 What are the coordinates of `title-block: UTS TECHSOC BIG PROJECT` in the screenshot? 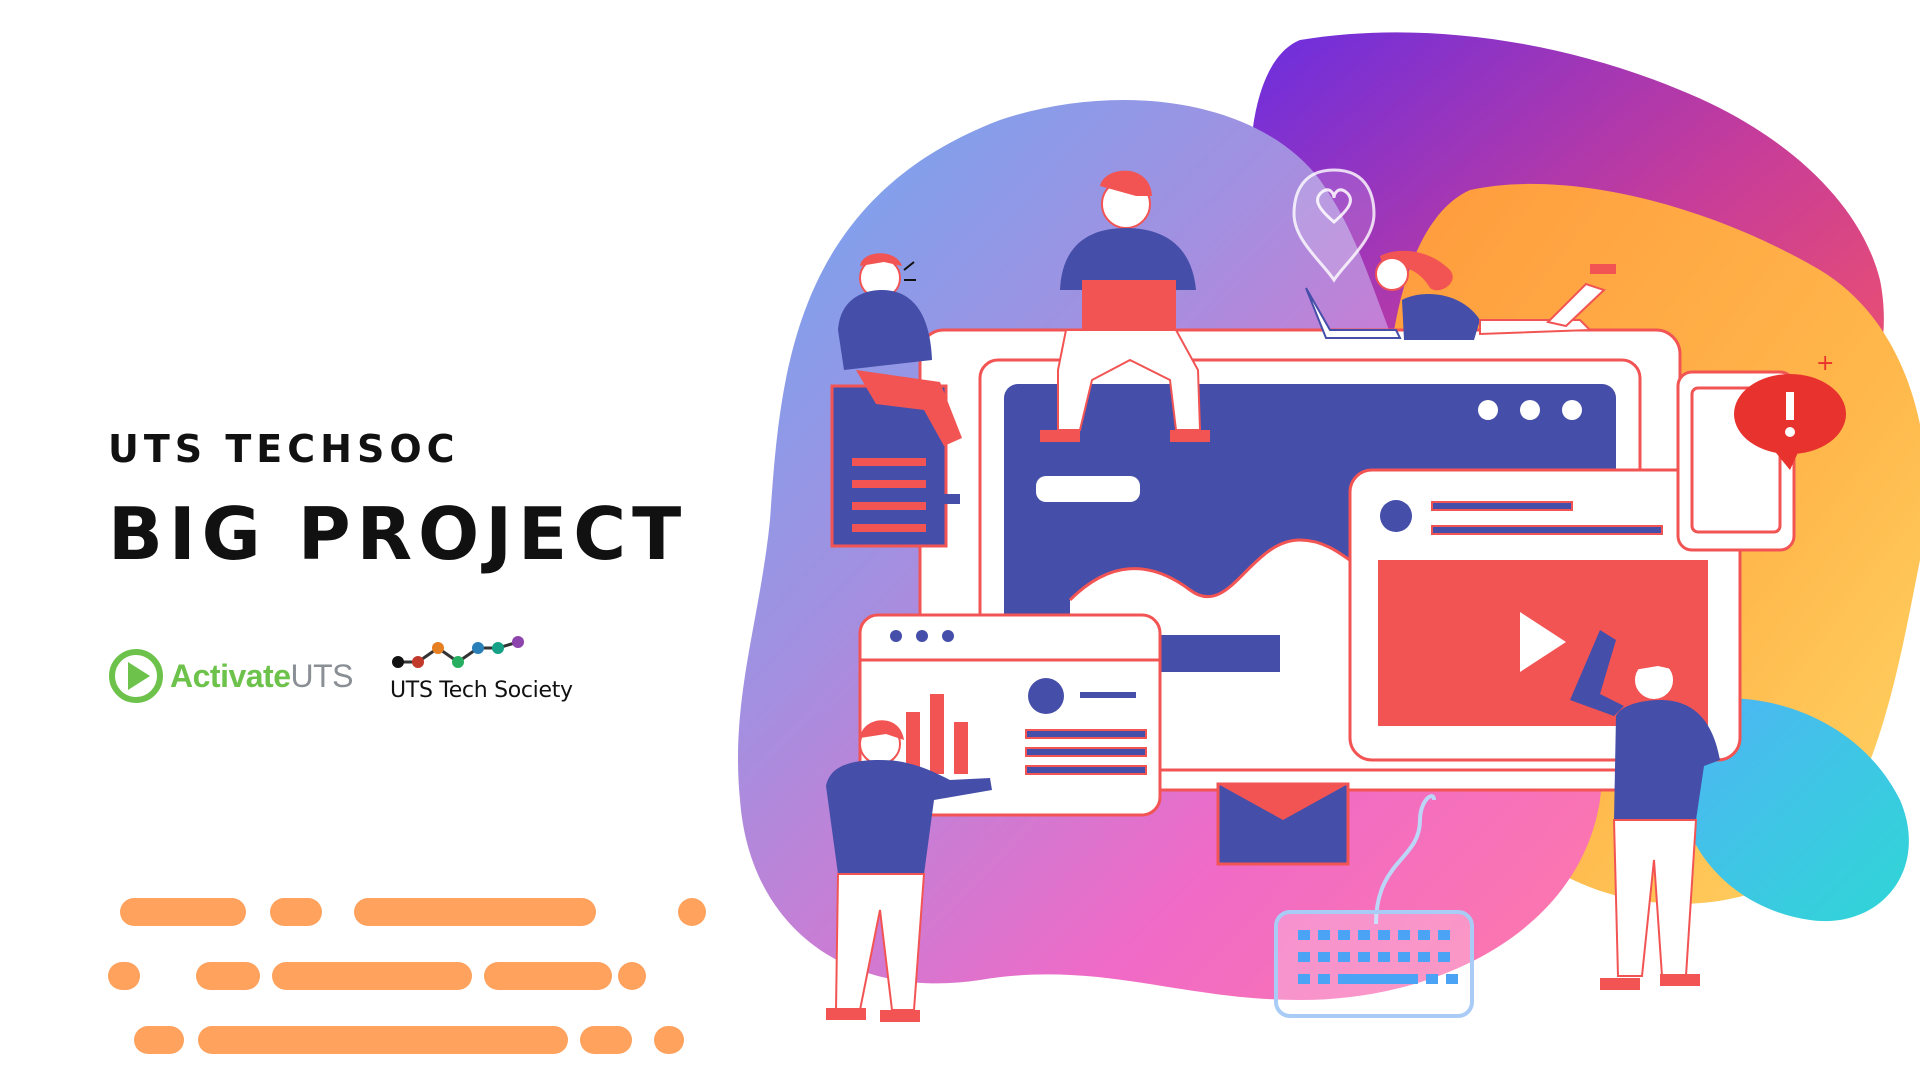 It's located at (397, 500).